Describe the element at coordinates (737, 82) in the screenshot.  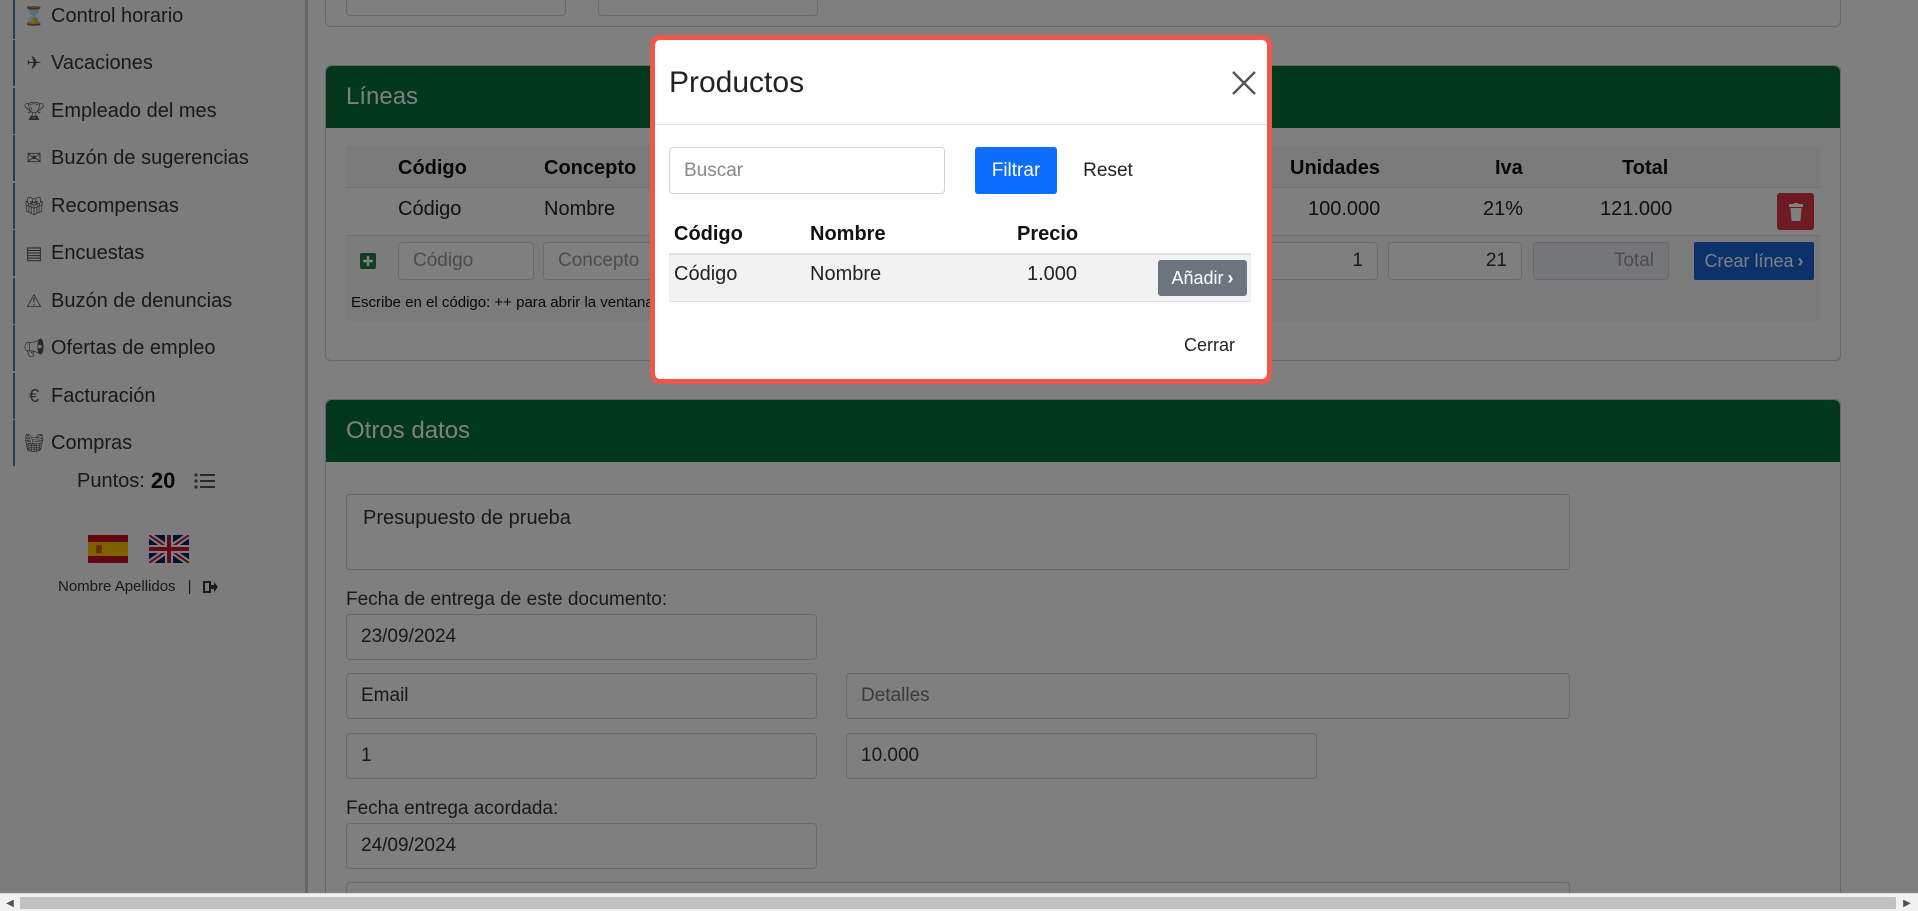
I see `modal-title: Productos` at that location.